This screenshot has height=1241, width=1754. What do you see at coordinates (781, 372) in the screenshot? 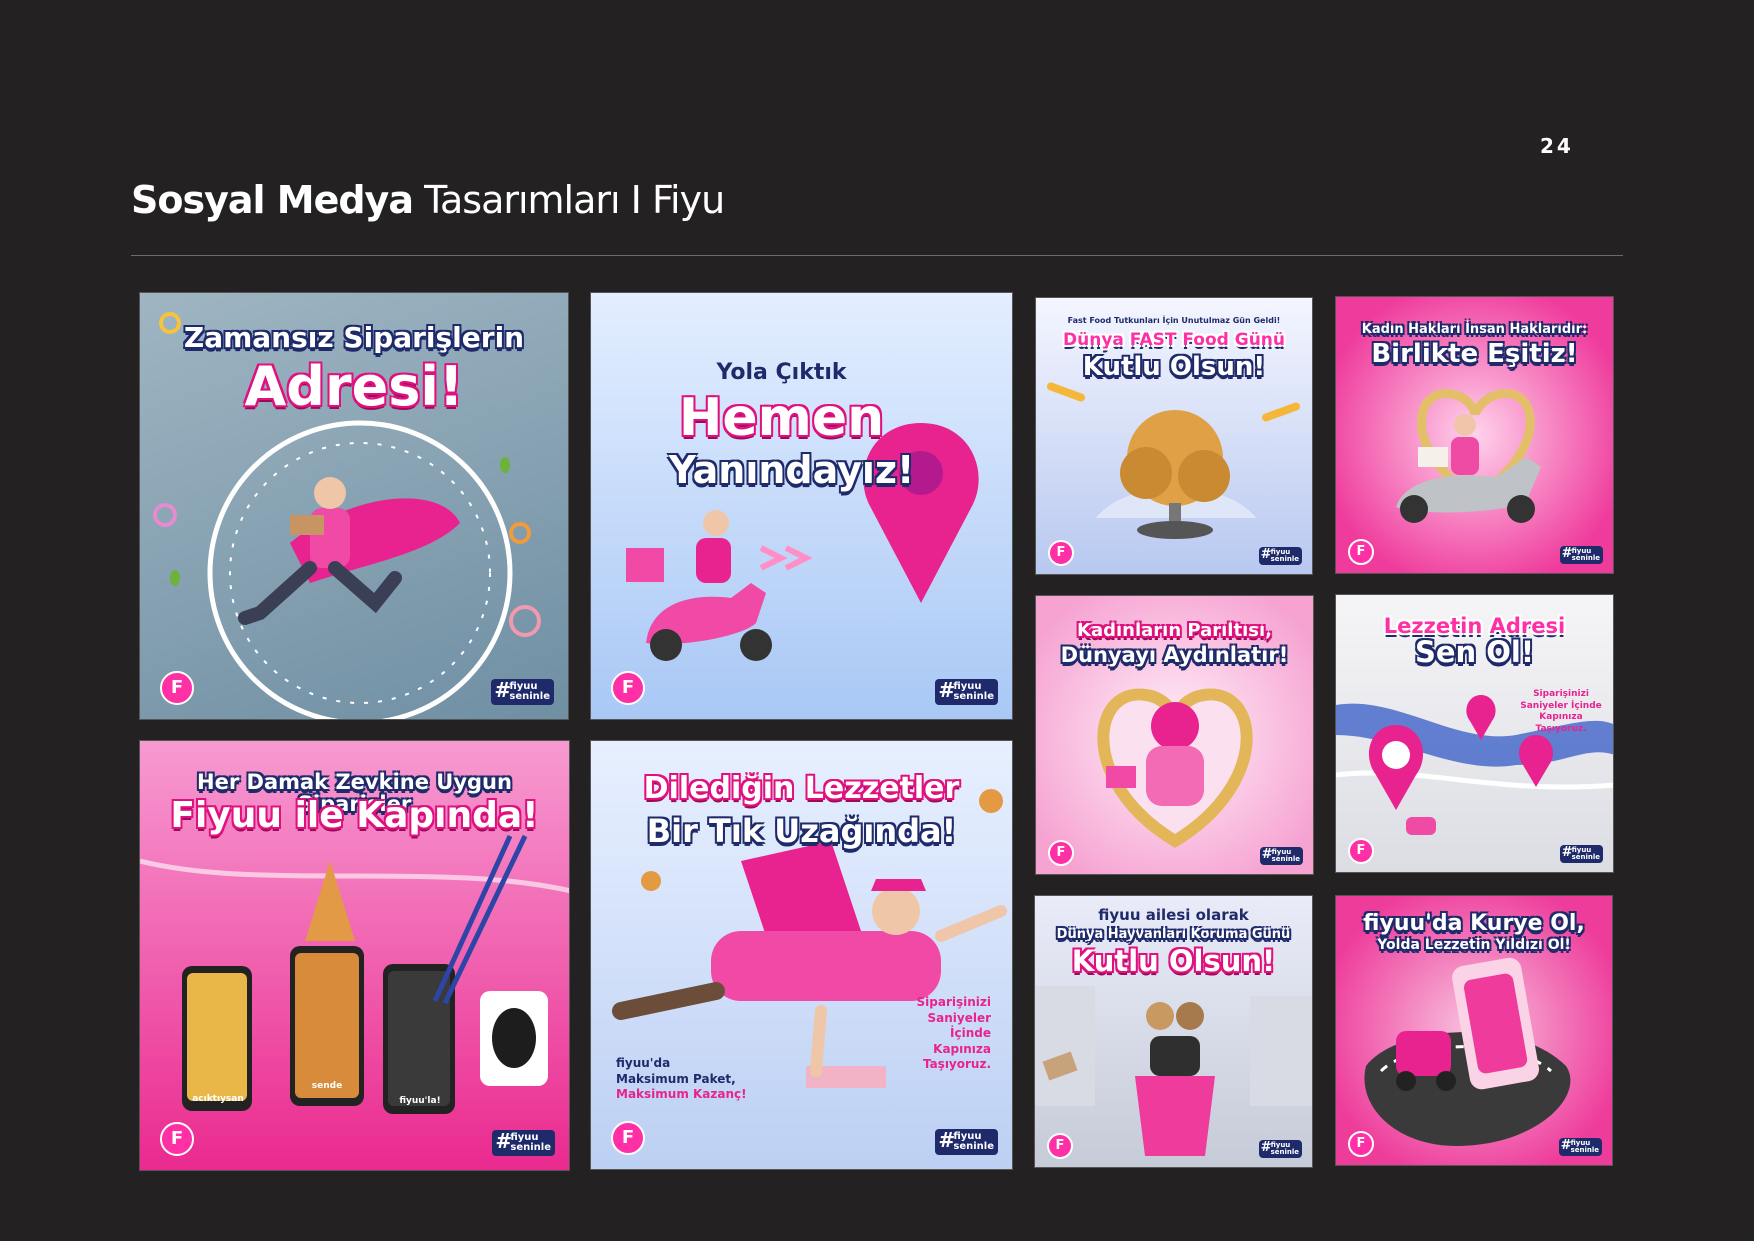
I see `post-headline-small: Yola Çıktık` at bounding box center [781, 372].